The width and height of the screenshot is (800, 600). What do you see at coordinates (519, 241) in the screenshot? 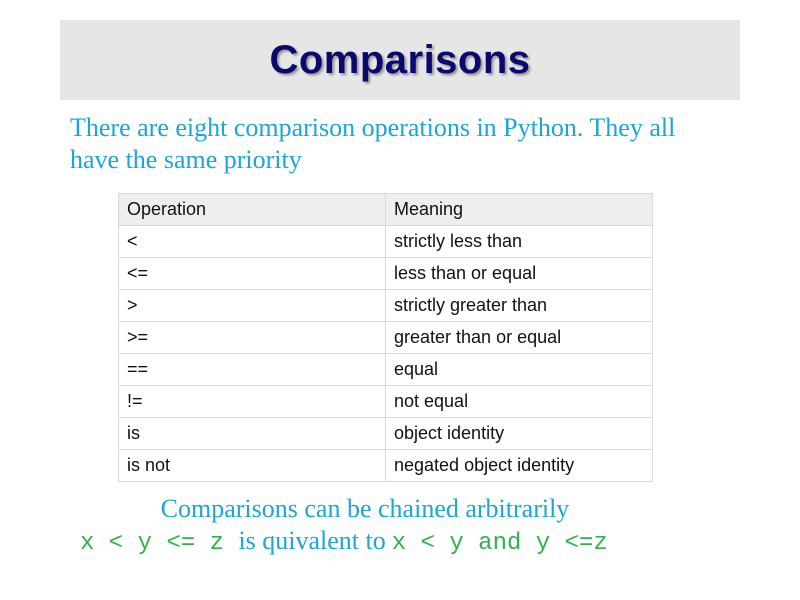
I see `meaning-cell: strictly less than` at bounding box center [519, 241].